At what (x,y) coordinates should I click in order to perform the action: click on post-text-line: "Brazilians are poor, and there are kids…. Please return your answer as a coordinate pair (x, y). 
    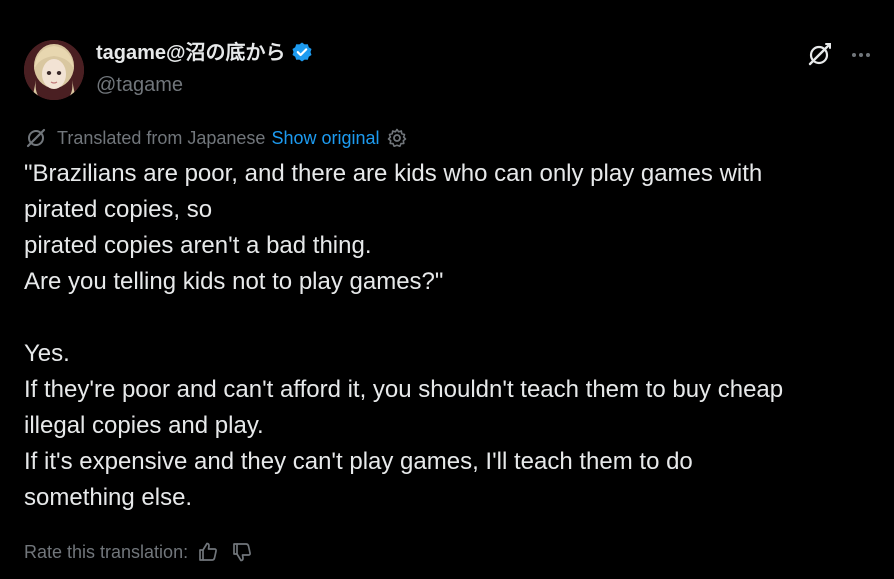
    Looking at the image, I should click on (393, 173).